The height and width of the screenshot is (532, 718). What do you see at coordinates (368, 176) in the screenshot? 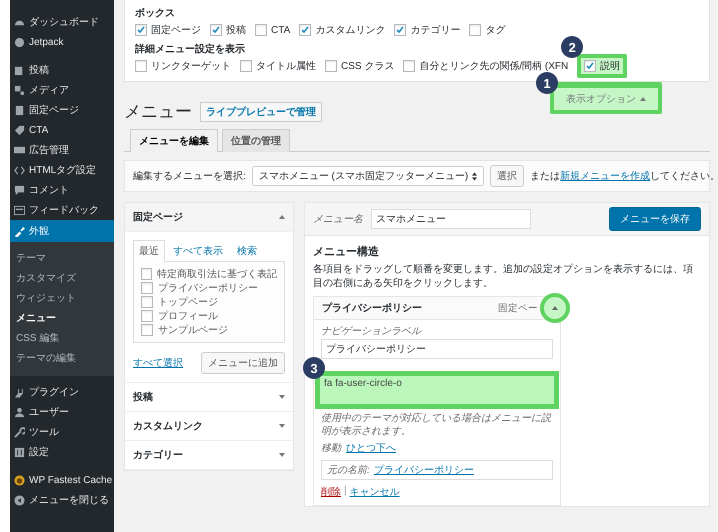
I see `menu-dropdown: スマホメニュー (スマホ固定フッターメニュー)` at bounding box center [368, 176].